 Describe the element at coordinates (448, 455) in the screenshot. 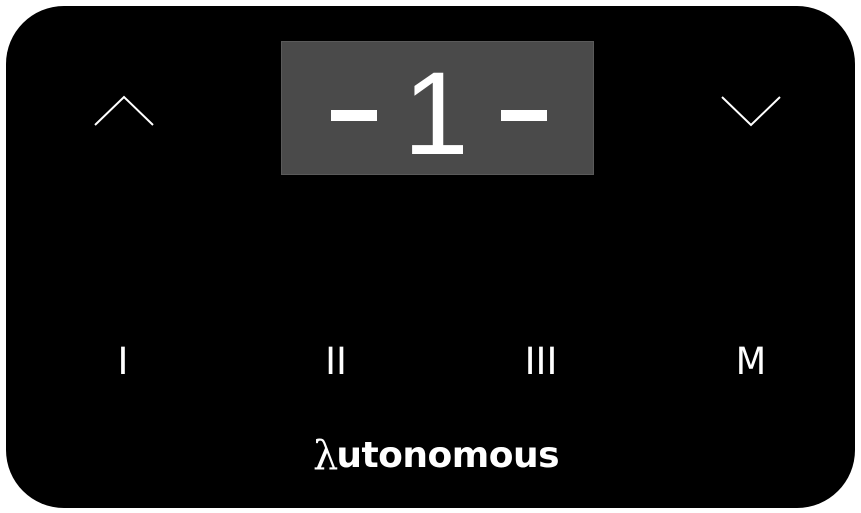

I see `logo-wordmark: utonomous` at that location.